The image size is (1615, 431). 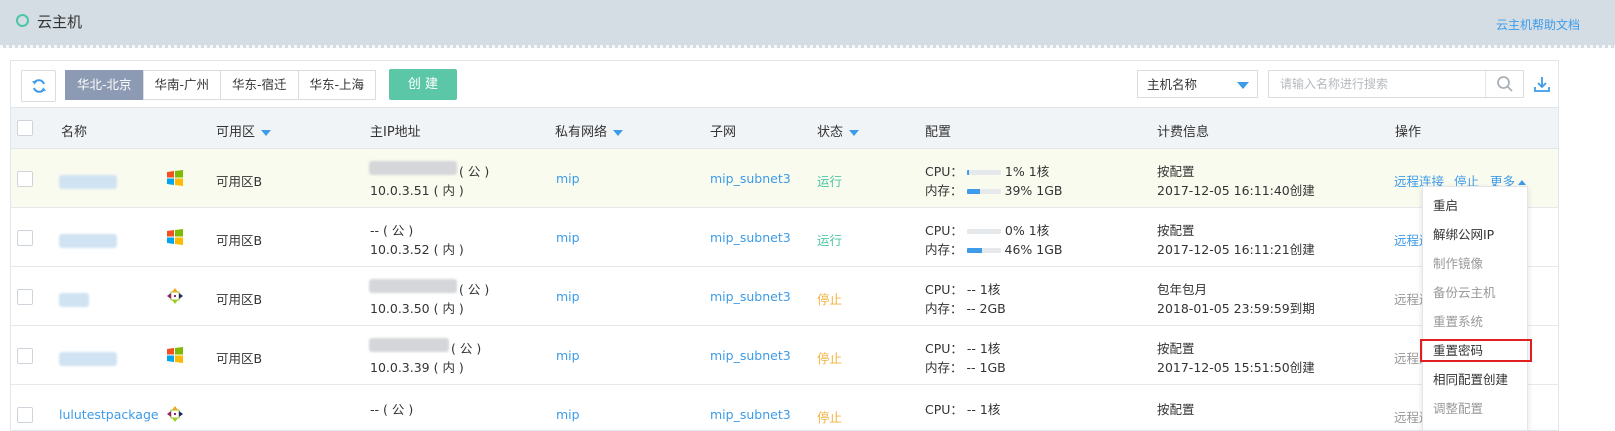 I want to click on refresh-button, so click(x=38, y=86).